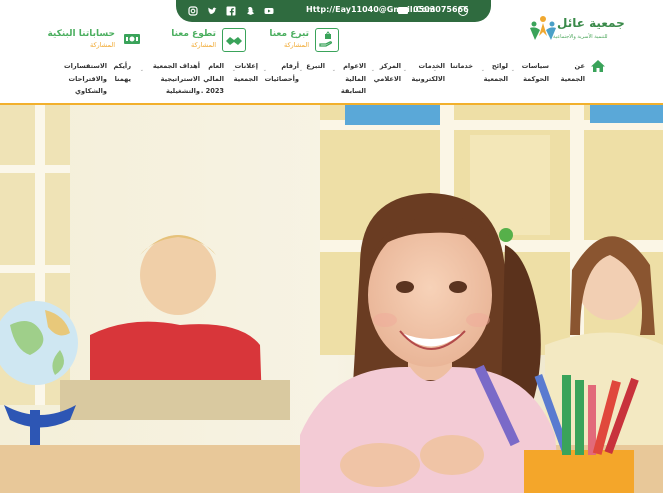 The height and width of the screenshot is (493, 663). Describe the element at coordinates (81, 34) in the screenshot. I see `bank-title: حساباتنا البنكية` at that location.